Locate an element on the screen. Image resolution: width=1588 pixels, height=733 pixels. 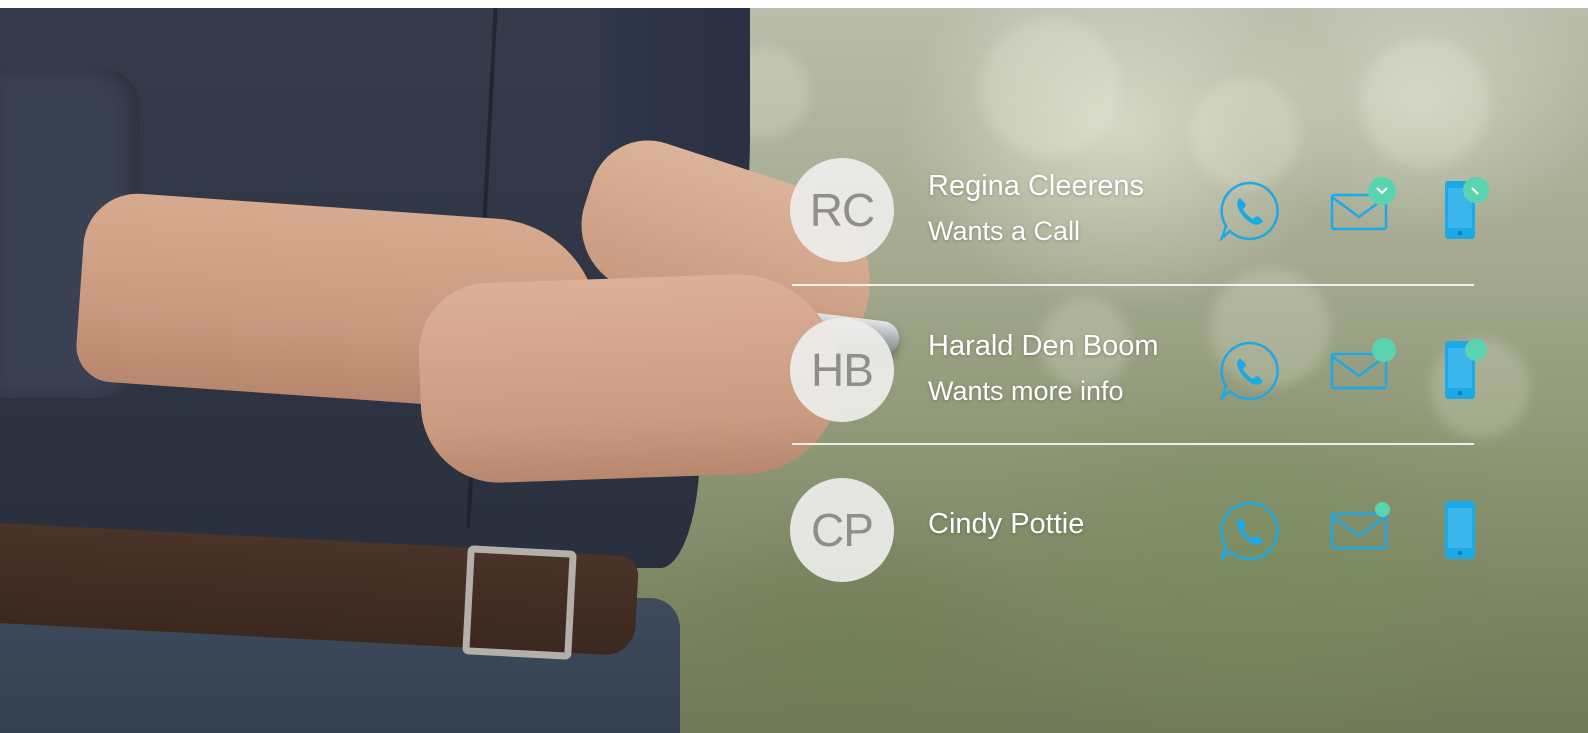
contact-name: Regina Cleerens is located at coordinates (1036, 186).